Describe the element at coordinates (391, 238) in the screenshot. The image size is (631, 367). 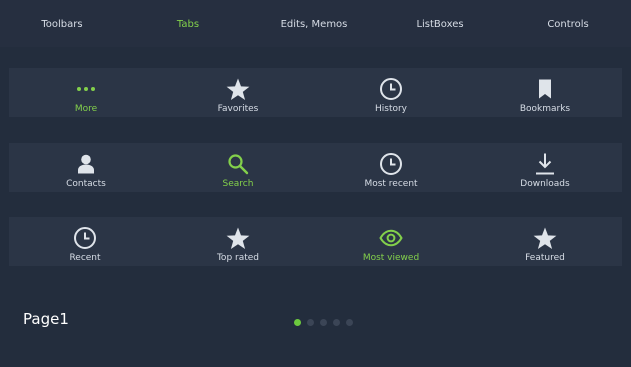
I see `eye-icon` at that location.